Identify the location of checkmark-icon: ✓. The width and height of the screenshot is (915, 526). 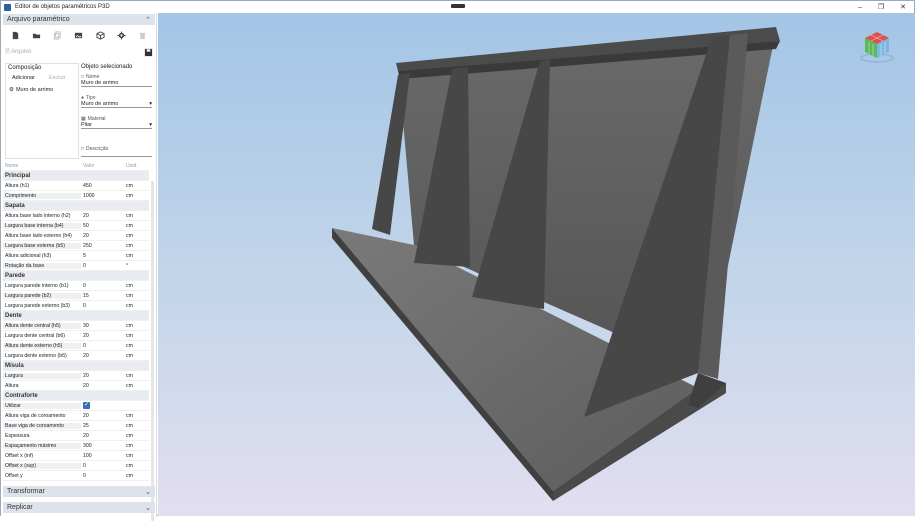
(86, 405).